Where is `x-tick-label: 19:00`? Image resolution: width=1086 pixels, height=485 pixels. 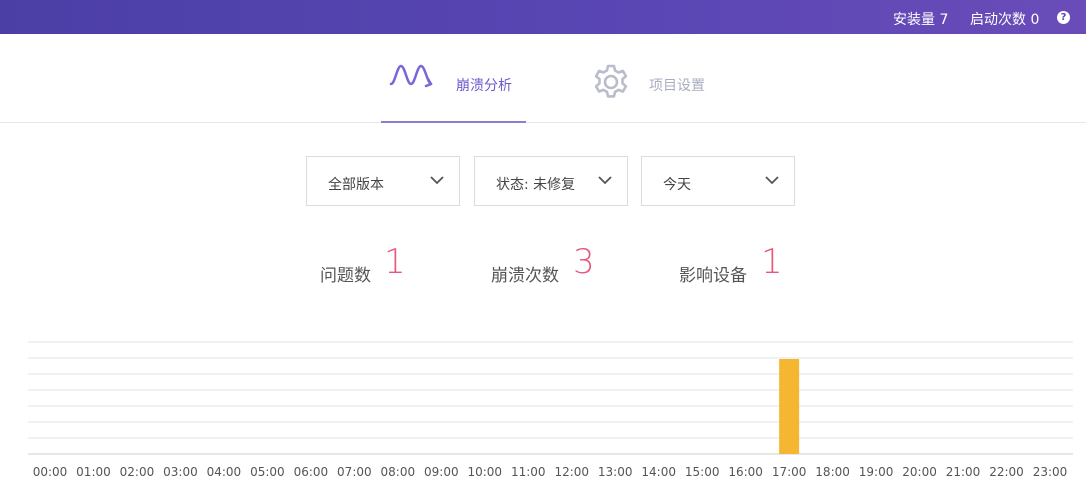 x-tick-label: 19:00 is located at coordinates (876, 472).